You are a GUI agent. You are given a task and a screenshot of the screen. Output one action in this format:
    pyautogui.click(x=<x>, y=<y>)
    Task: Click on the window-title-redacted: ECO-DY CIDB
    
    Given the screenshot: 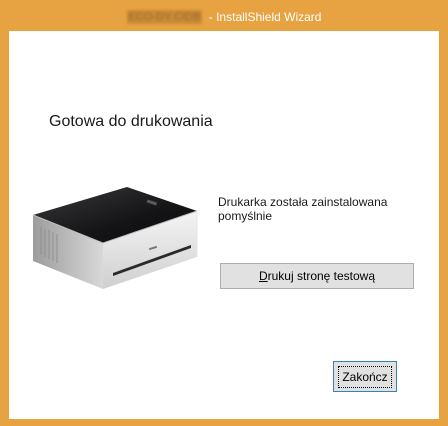 What is the action you would take?
    pyautogui.click(x=164, y=16)
    